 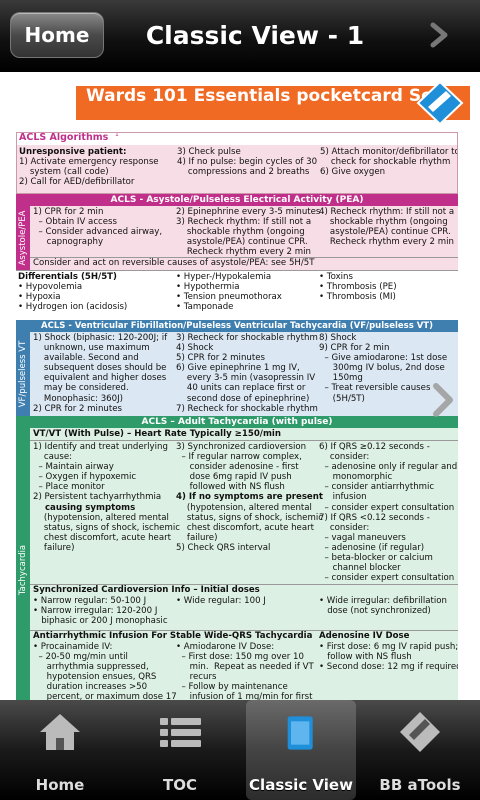 I want to click on text-line: check for shockable rhythm, so click(x=385, y=162).